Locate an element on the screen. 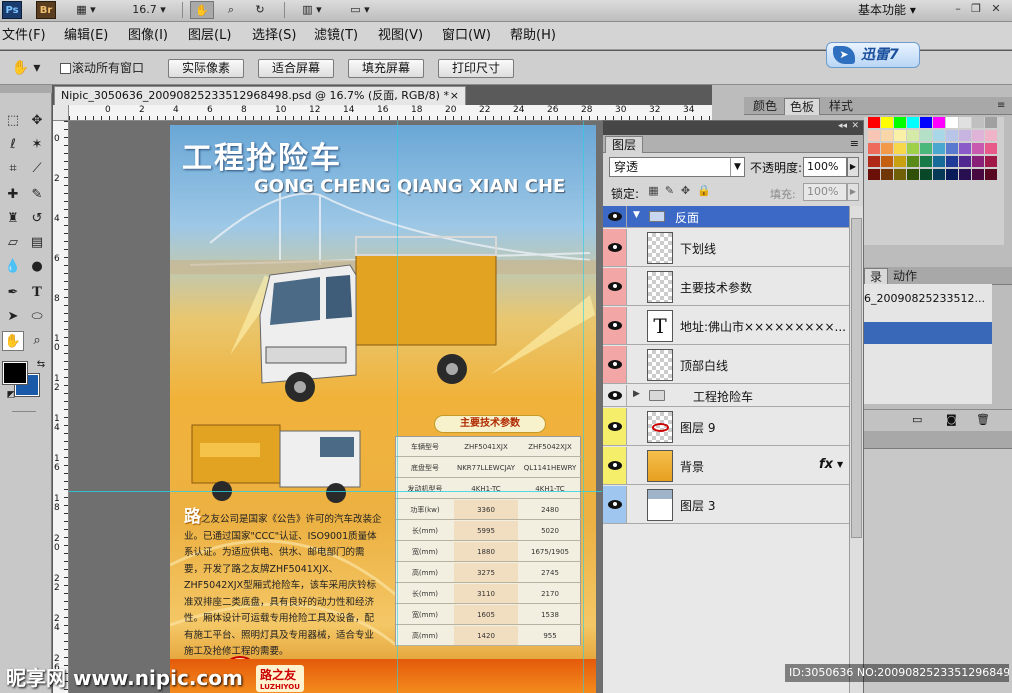  lasso-tool-icon: ℓ is located at coordinates (13, 145).